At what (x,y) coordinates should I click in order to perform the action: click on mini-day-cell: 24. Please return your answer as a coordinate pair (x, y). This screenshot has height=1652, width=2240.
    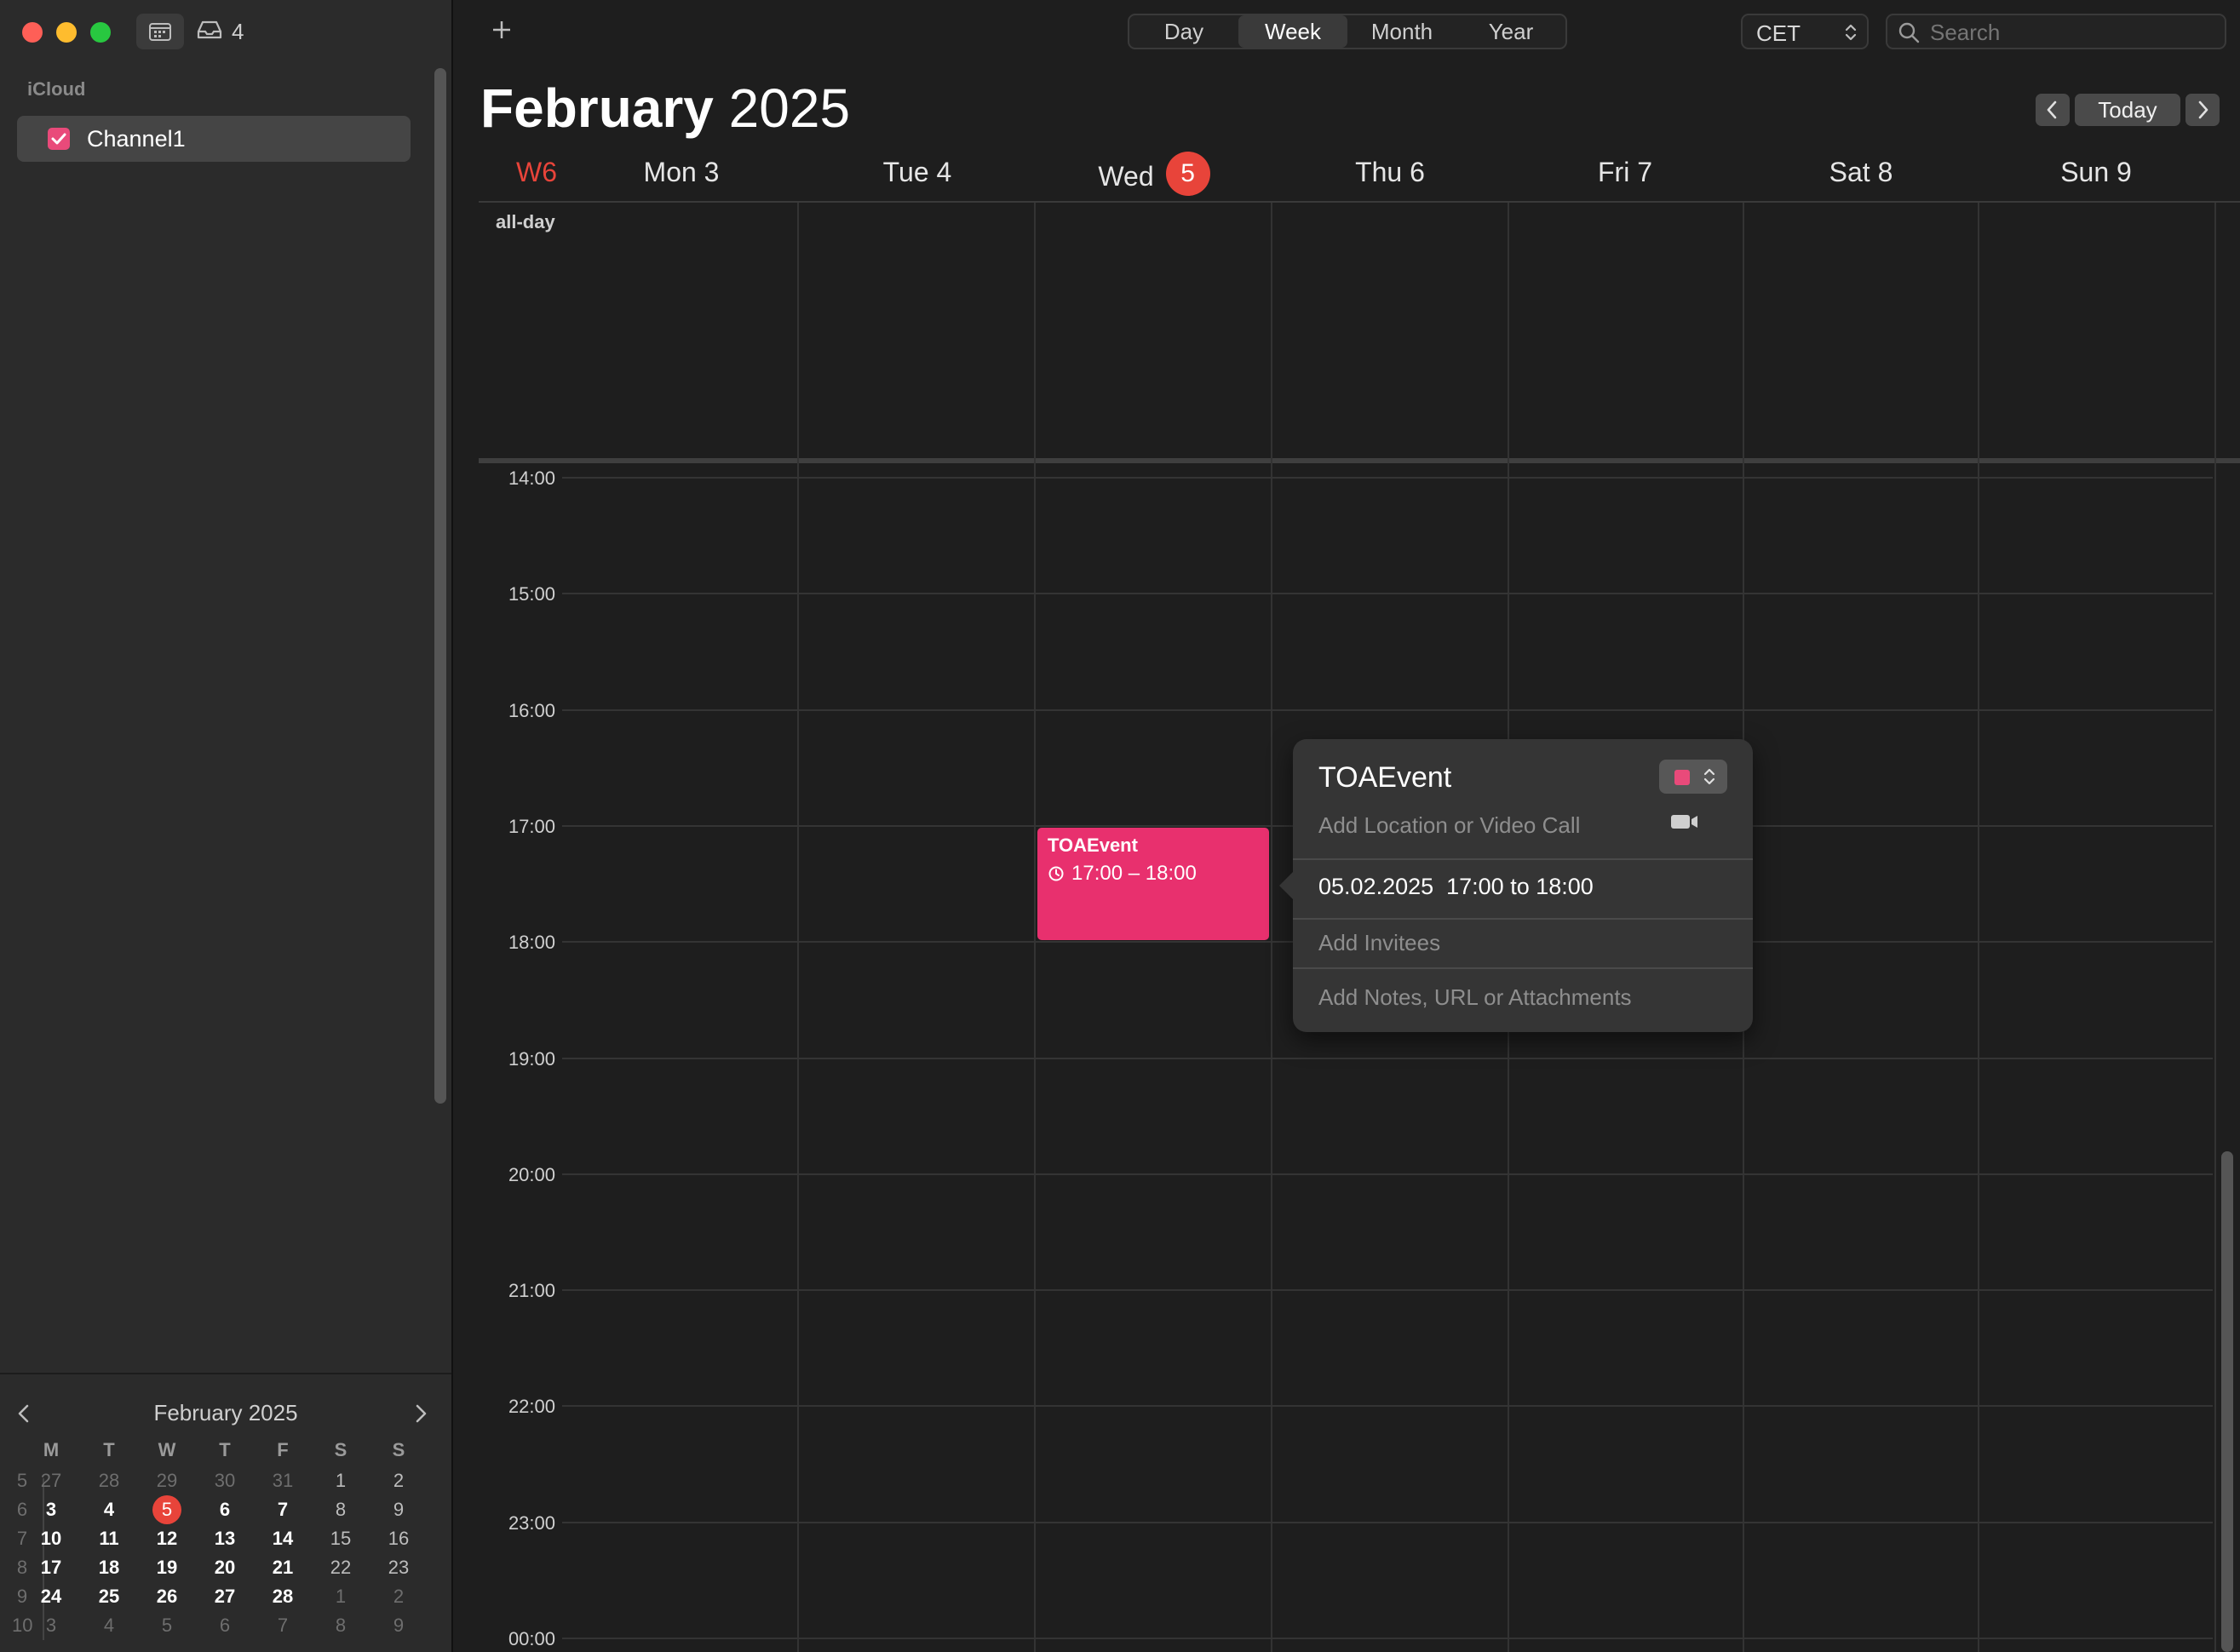
    Looking at the image, I should click on (51, 1597).